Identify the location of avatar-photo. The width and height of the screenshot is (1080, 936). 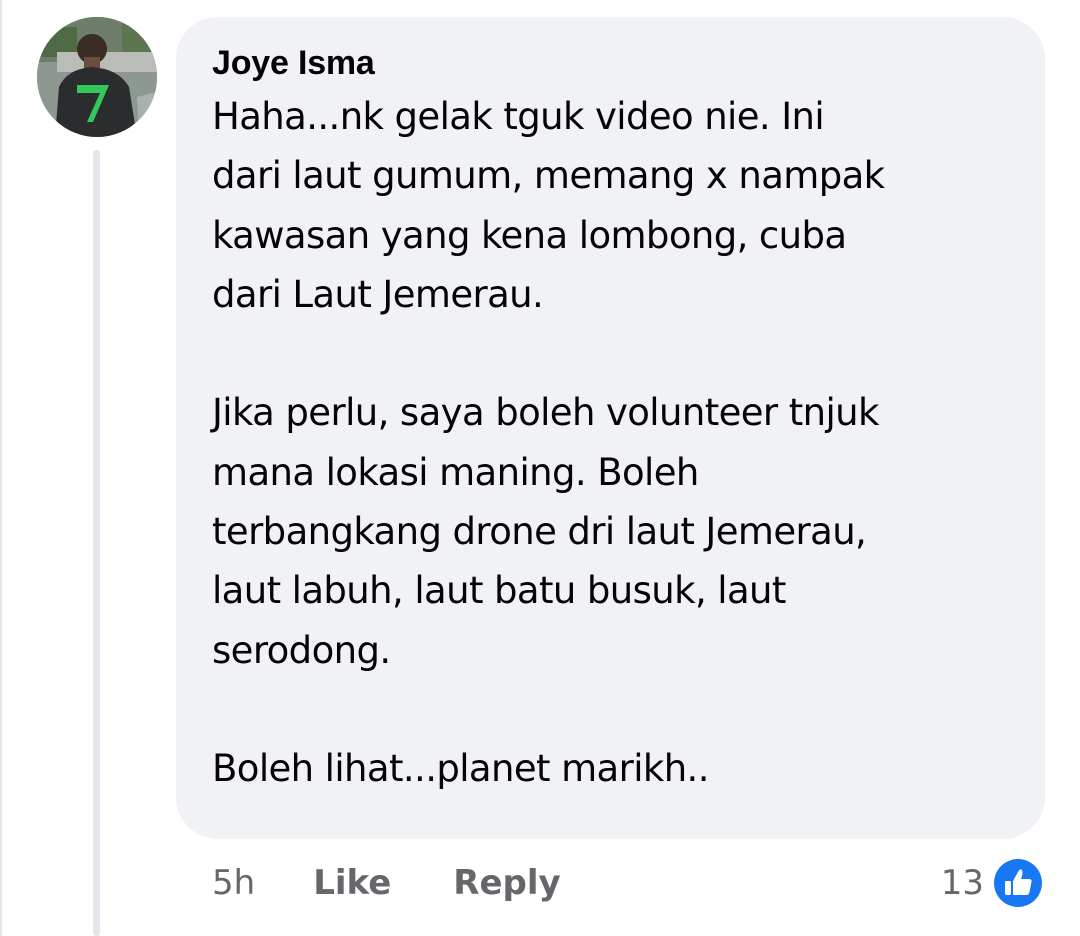
(97, 77).